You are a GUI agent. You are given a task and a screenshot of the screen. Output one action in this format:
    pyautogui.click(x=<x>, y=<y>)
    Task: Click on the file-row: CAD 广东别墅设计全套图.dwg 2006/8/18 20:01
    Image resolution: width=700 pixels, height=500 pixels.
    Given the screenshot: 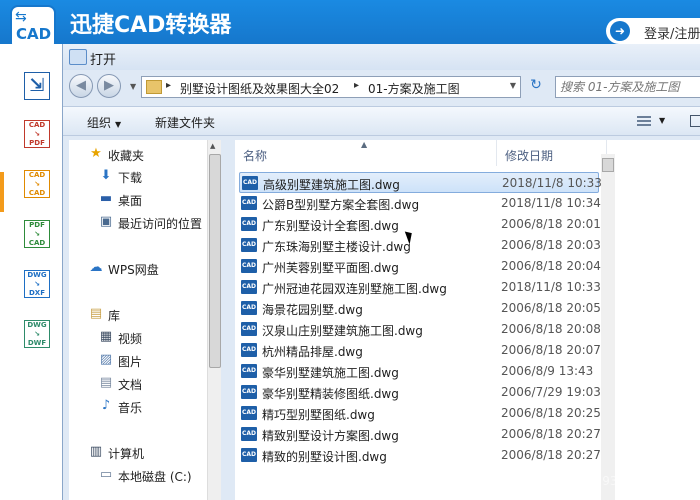 What is the action you would take?
    pyautogui.click(x=420, y=224)
    